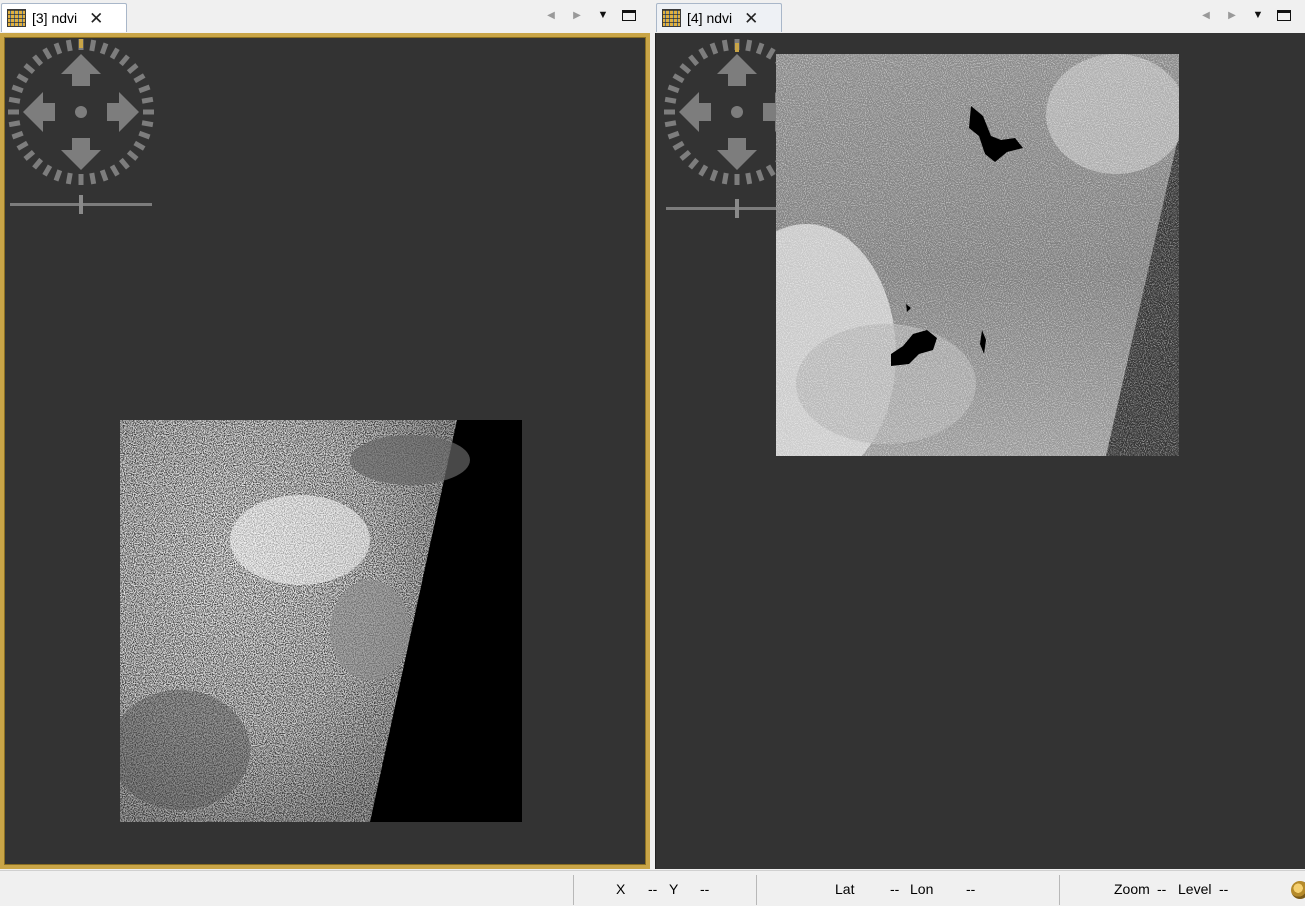  I want to click on tab-bar-left: [3] ndvi ✕ ◀ ▶ ▼, so click(325, 16).